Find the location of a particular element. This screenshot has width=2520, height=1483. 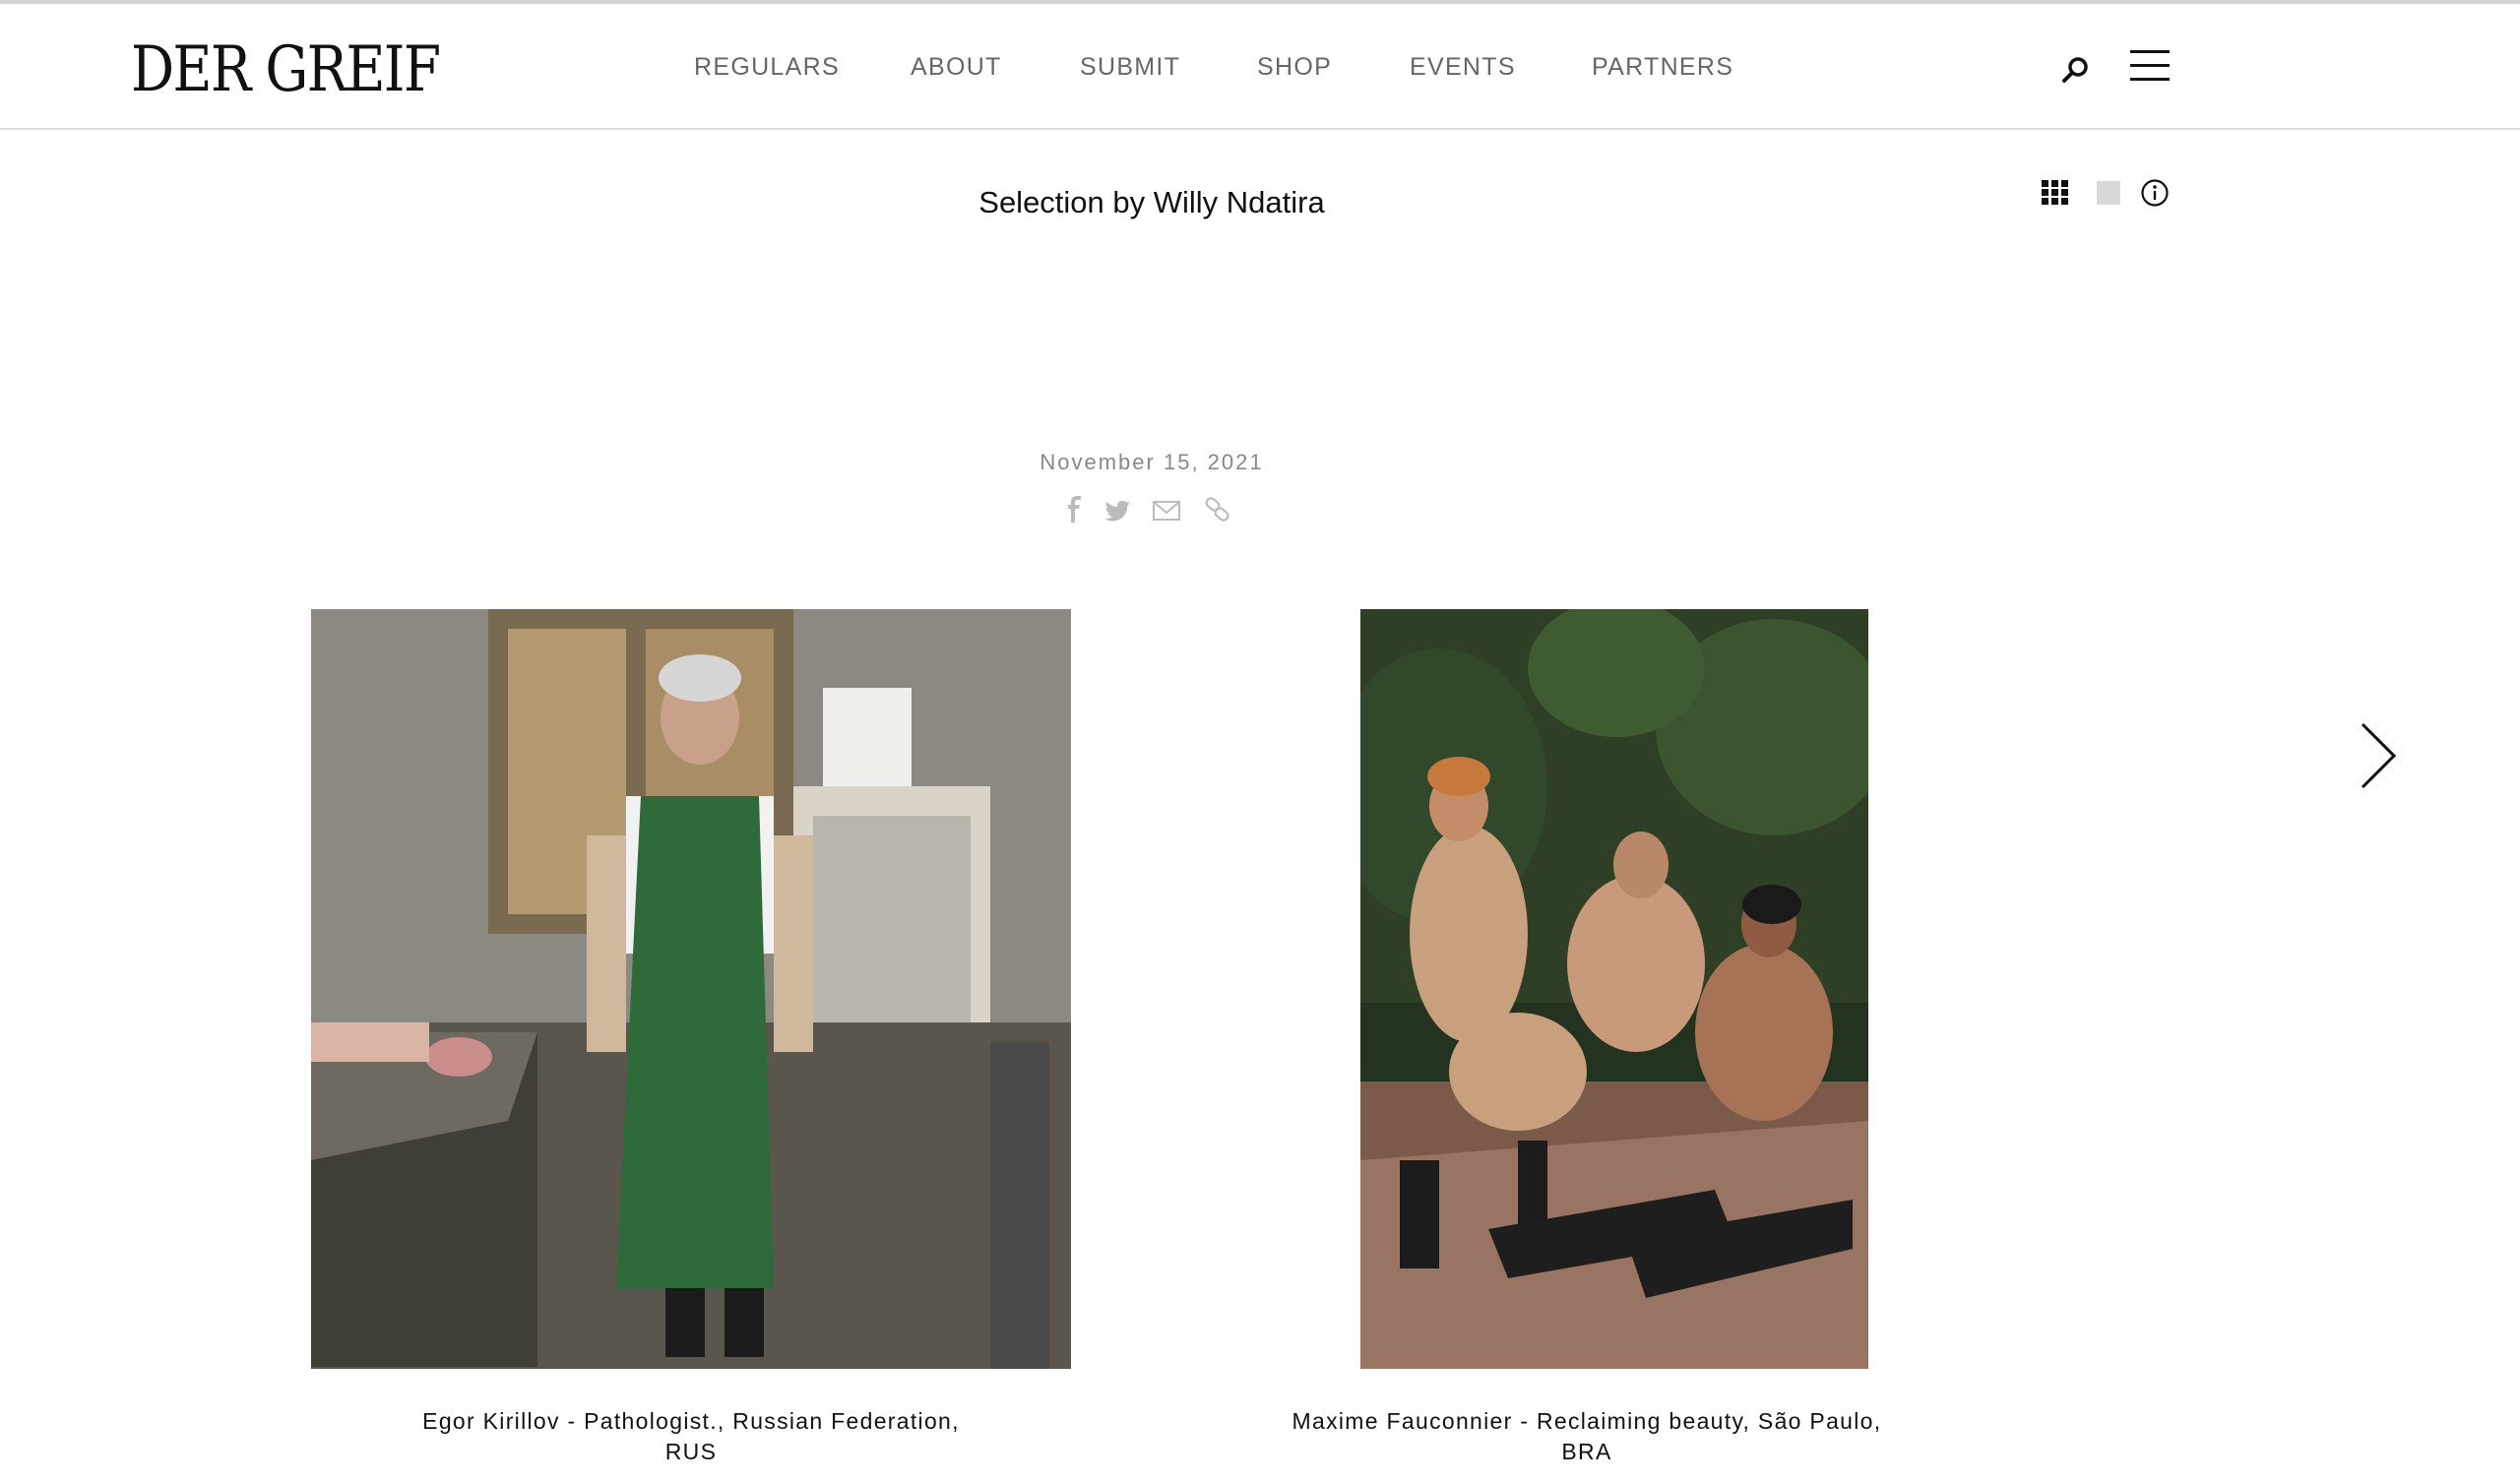

facebook-icon is located at coordinates (1075, 510).